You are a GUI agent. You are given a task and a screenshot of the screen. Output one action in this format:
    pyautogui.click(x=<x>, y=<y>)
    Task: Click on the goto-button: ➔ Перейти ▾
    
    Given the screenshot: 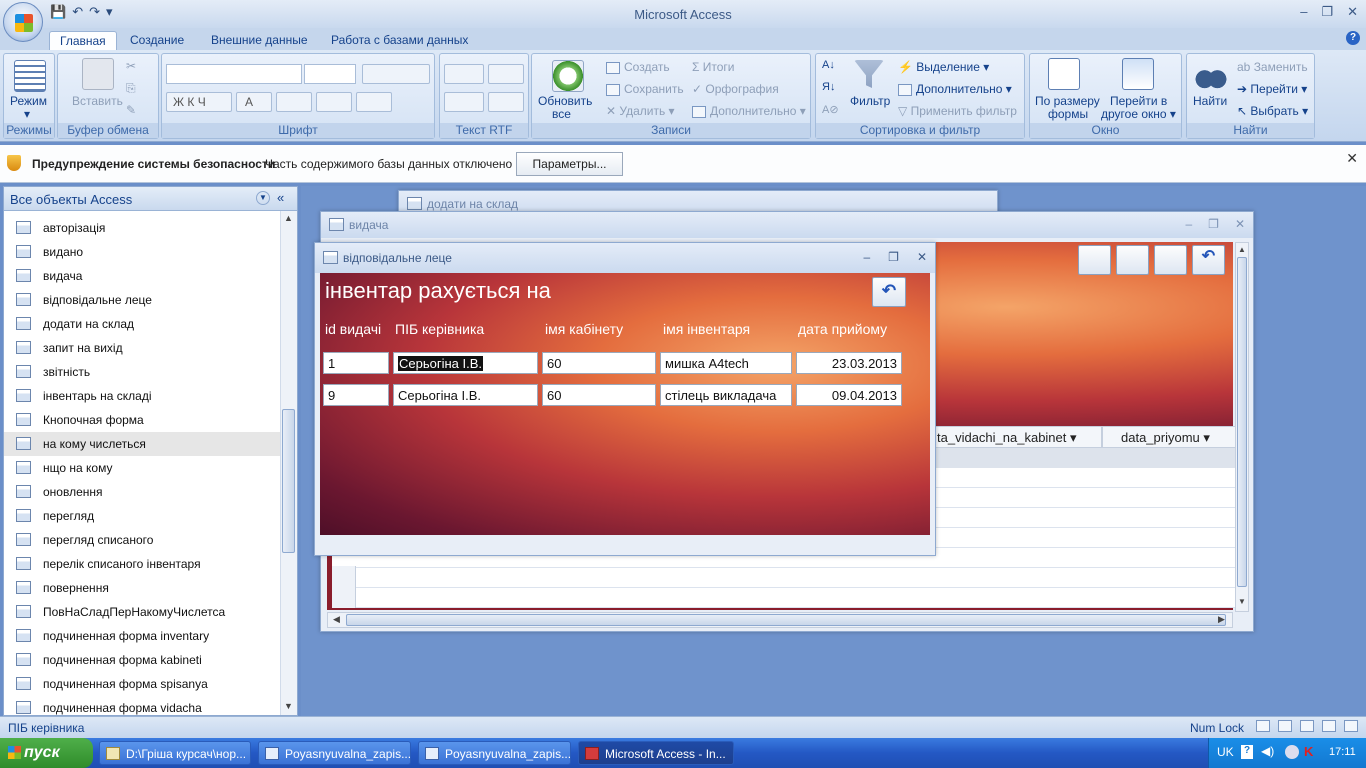 What is the action you would take?
    pyautogui.click(x=1272, y=89)
    